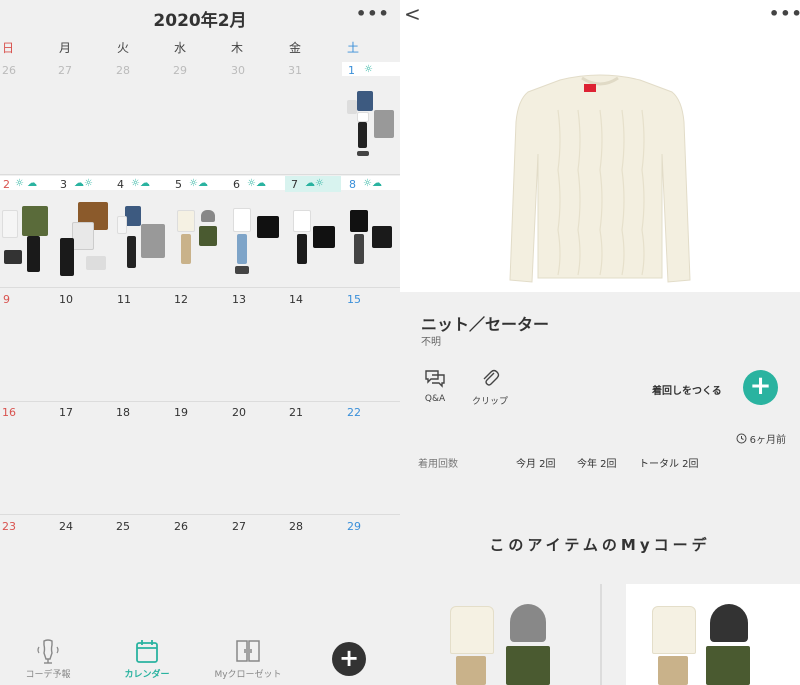  Describe the element at coordinates (147, 658) in the screenshot. I see `tab-calendar: カレンダー` at that location.